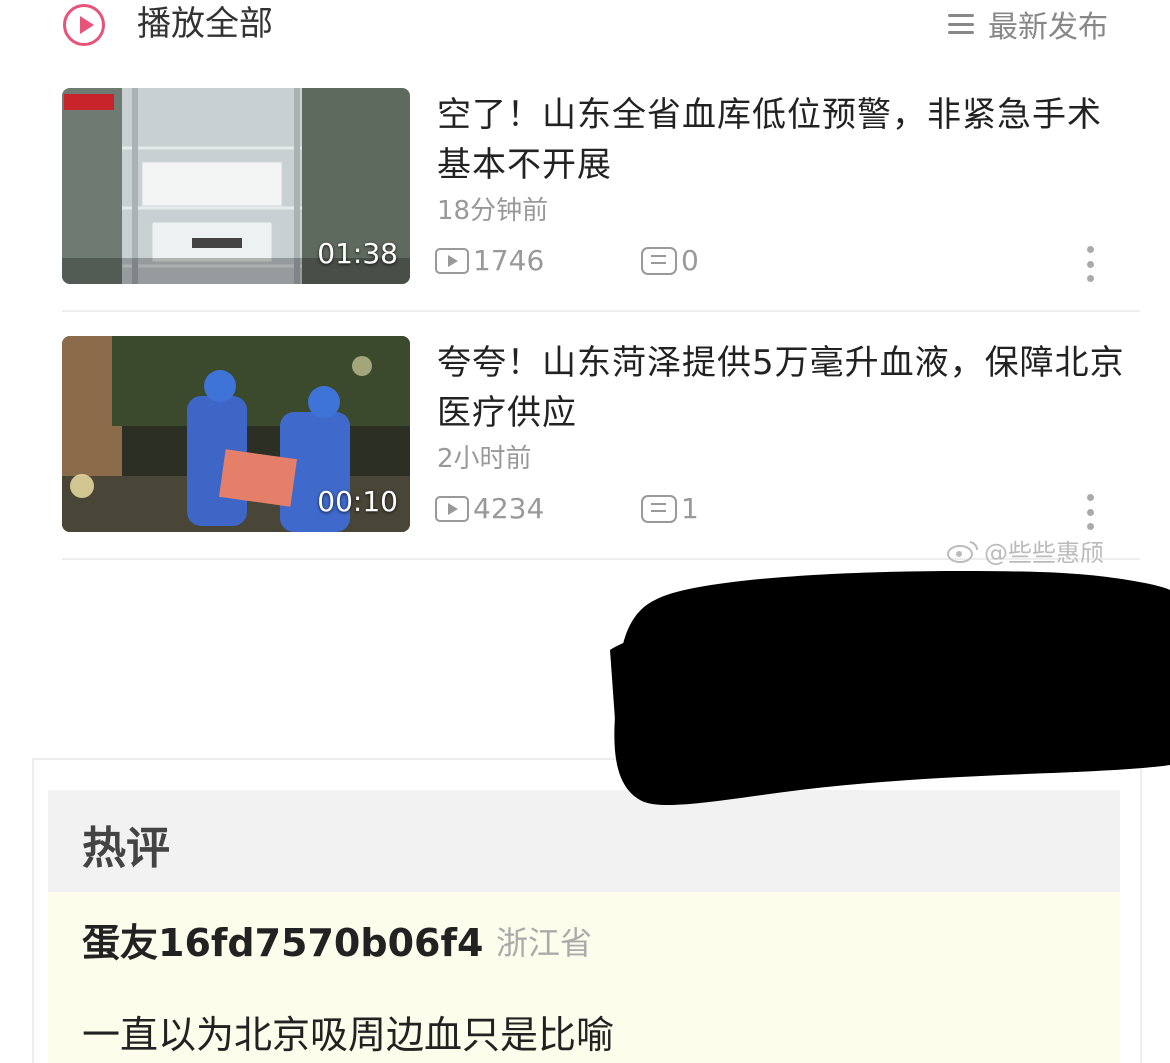 The image size is (1170, 1063). Describe the element at coordinates (1044, 553) in the screenshot. I see `watermark-text: @些些惠颀` at that location.